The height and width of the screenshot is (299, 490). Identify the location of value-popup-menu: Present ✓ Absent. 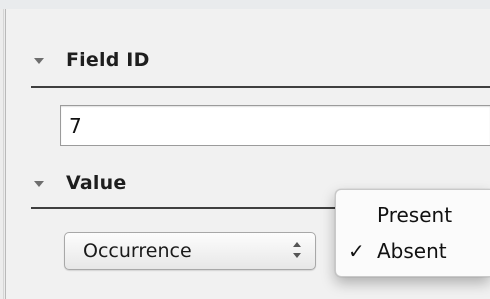
(412, 233).